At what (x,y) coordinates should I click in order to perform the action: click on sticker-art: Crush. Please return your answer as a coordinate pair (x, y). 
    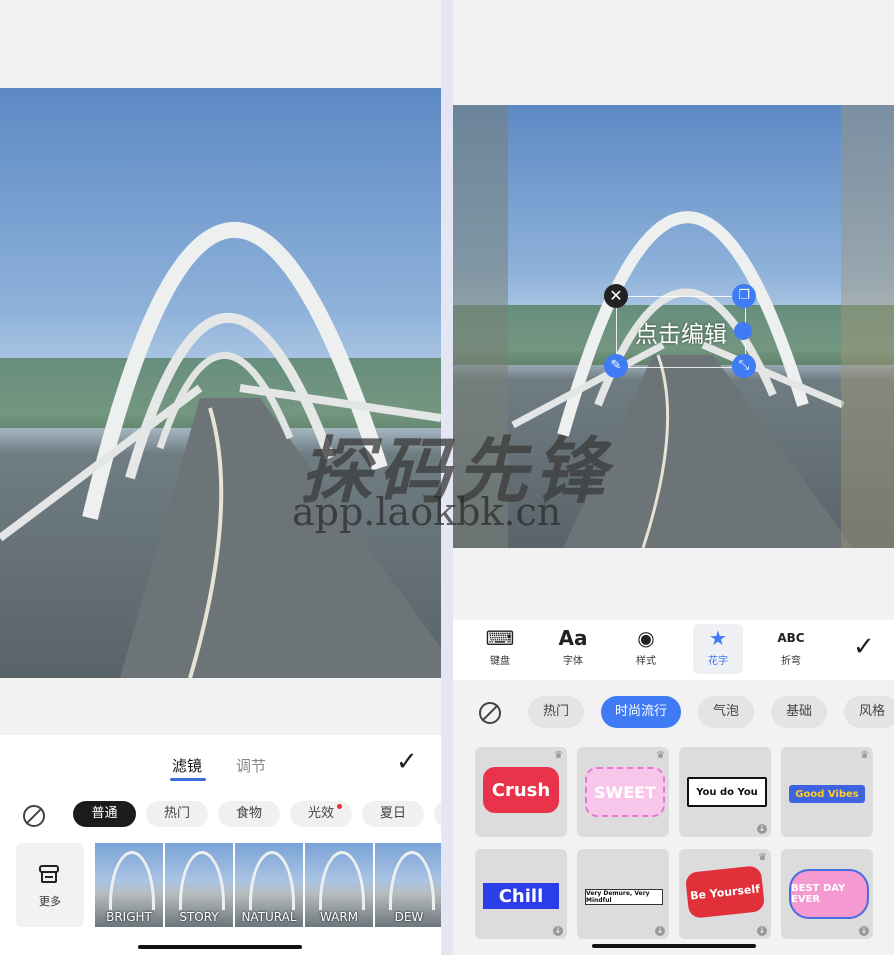
    Looking at the image, I should click on (521, 790).